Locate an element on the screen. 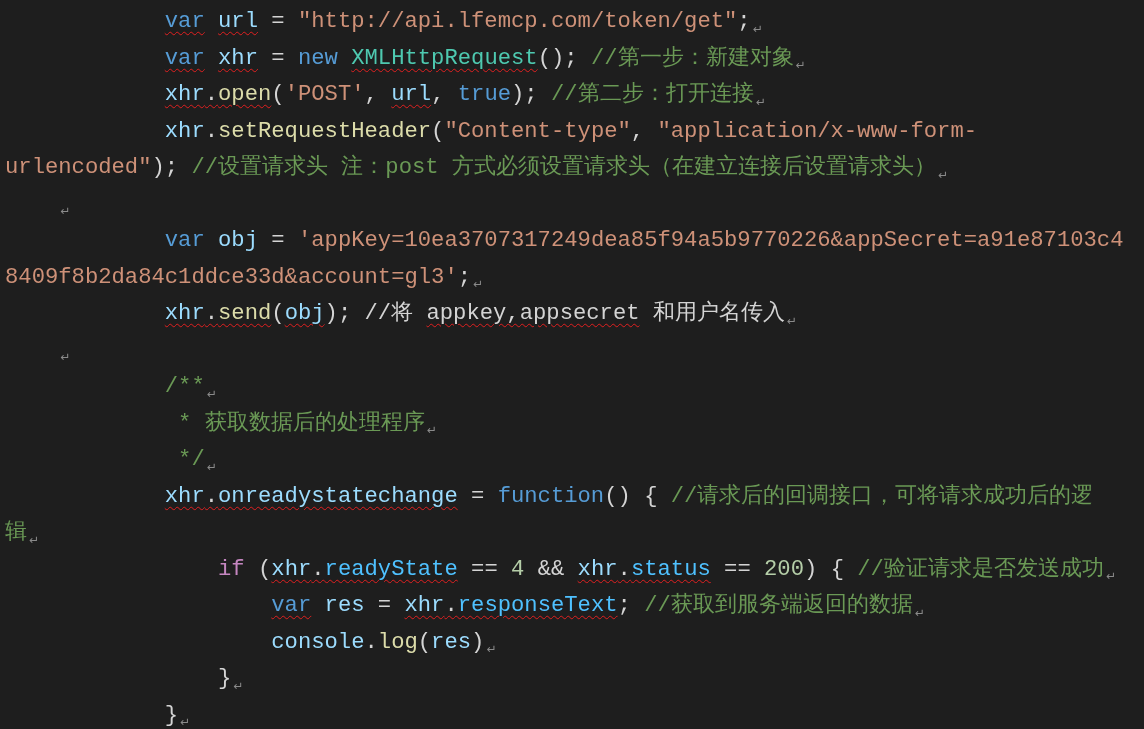 The height and width of the screenshot is (729, 1144). code-line: * 获取数据后的处理程序 is located at coordinates (301, 423).